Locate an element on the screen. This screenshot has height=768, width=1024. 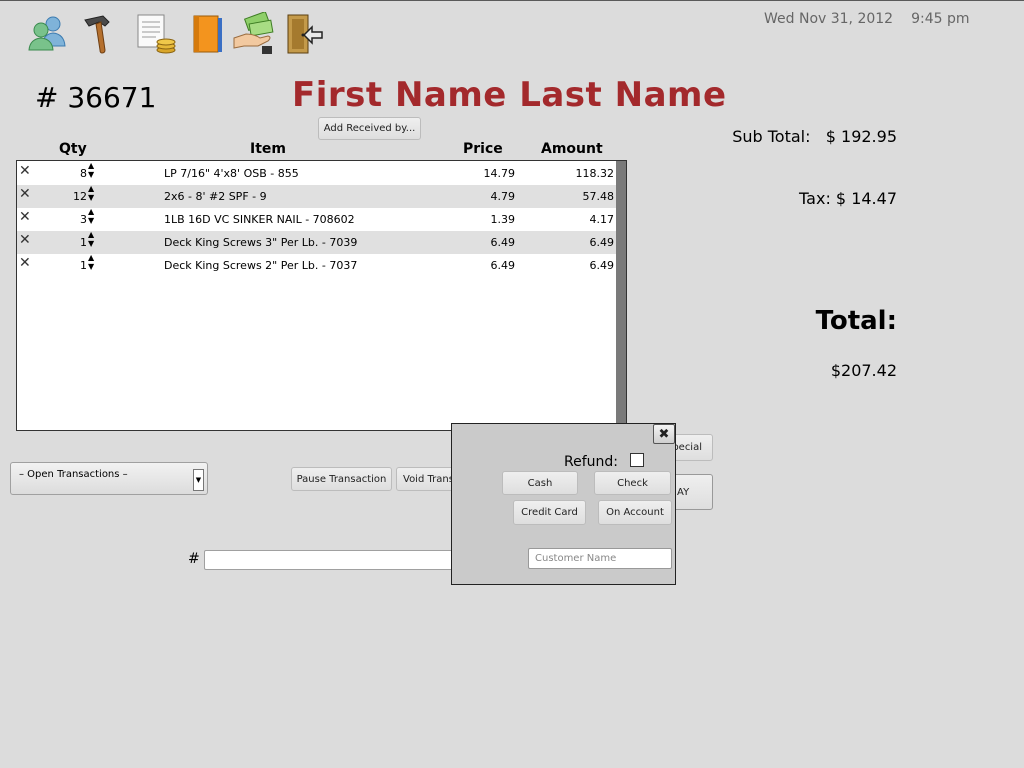
row-amount: 4.17 is located at coordinates (602, 219).